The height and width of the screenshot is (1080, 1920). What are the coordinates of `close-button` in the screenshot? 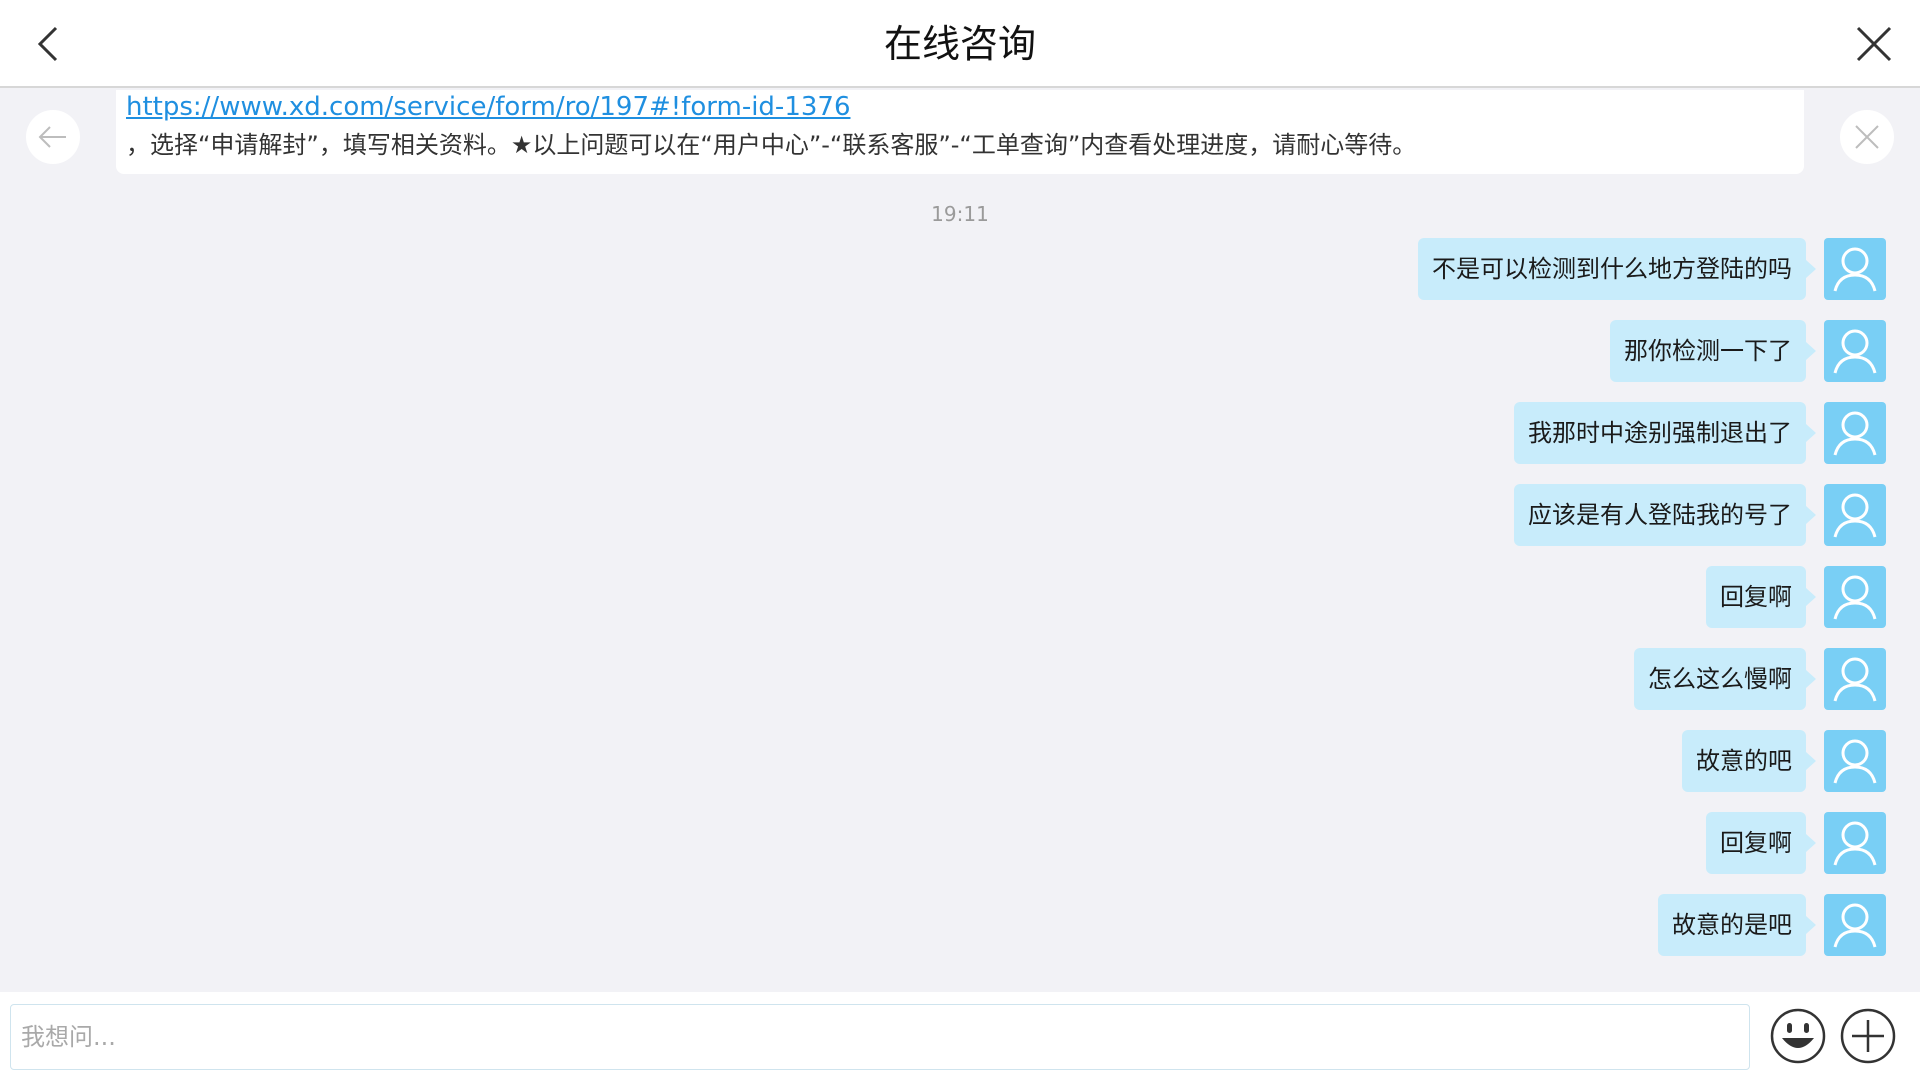 It's located at (1874, 44).